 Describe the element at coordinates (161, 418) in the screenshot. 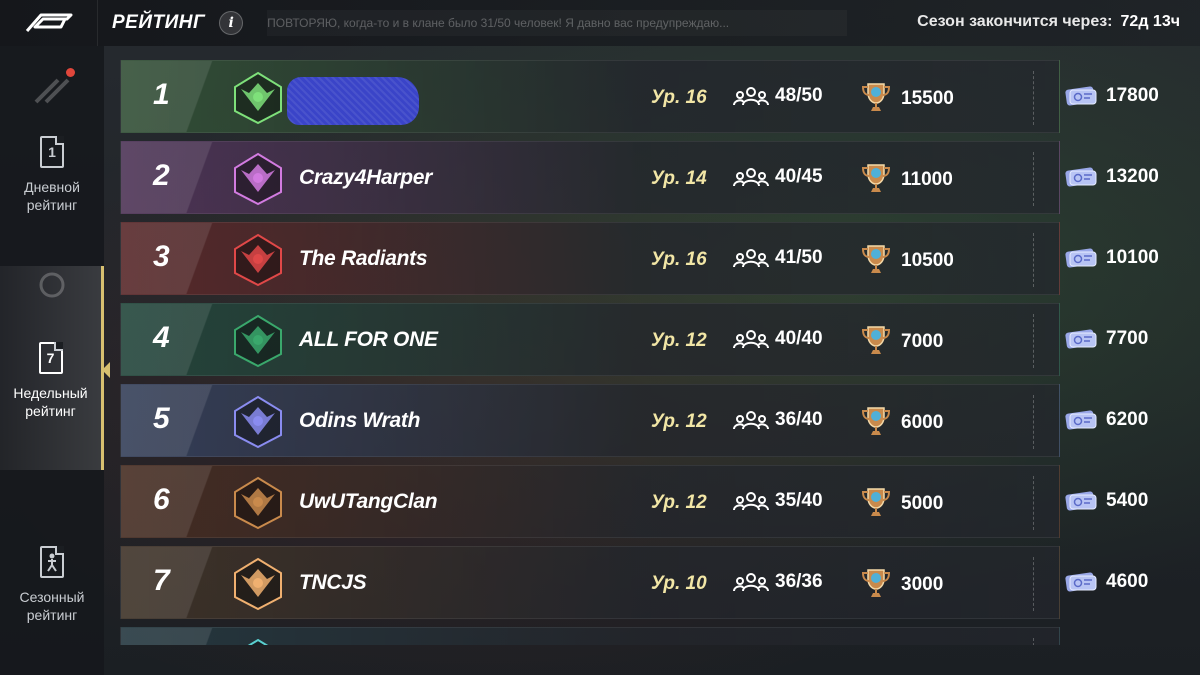

I see `rank-number: 5` at that location.